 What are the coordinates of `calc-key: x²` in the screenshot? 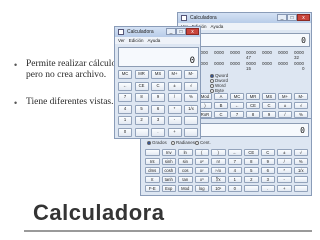 It's located at (201, 161).